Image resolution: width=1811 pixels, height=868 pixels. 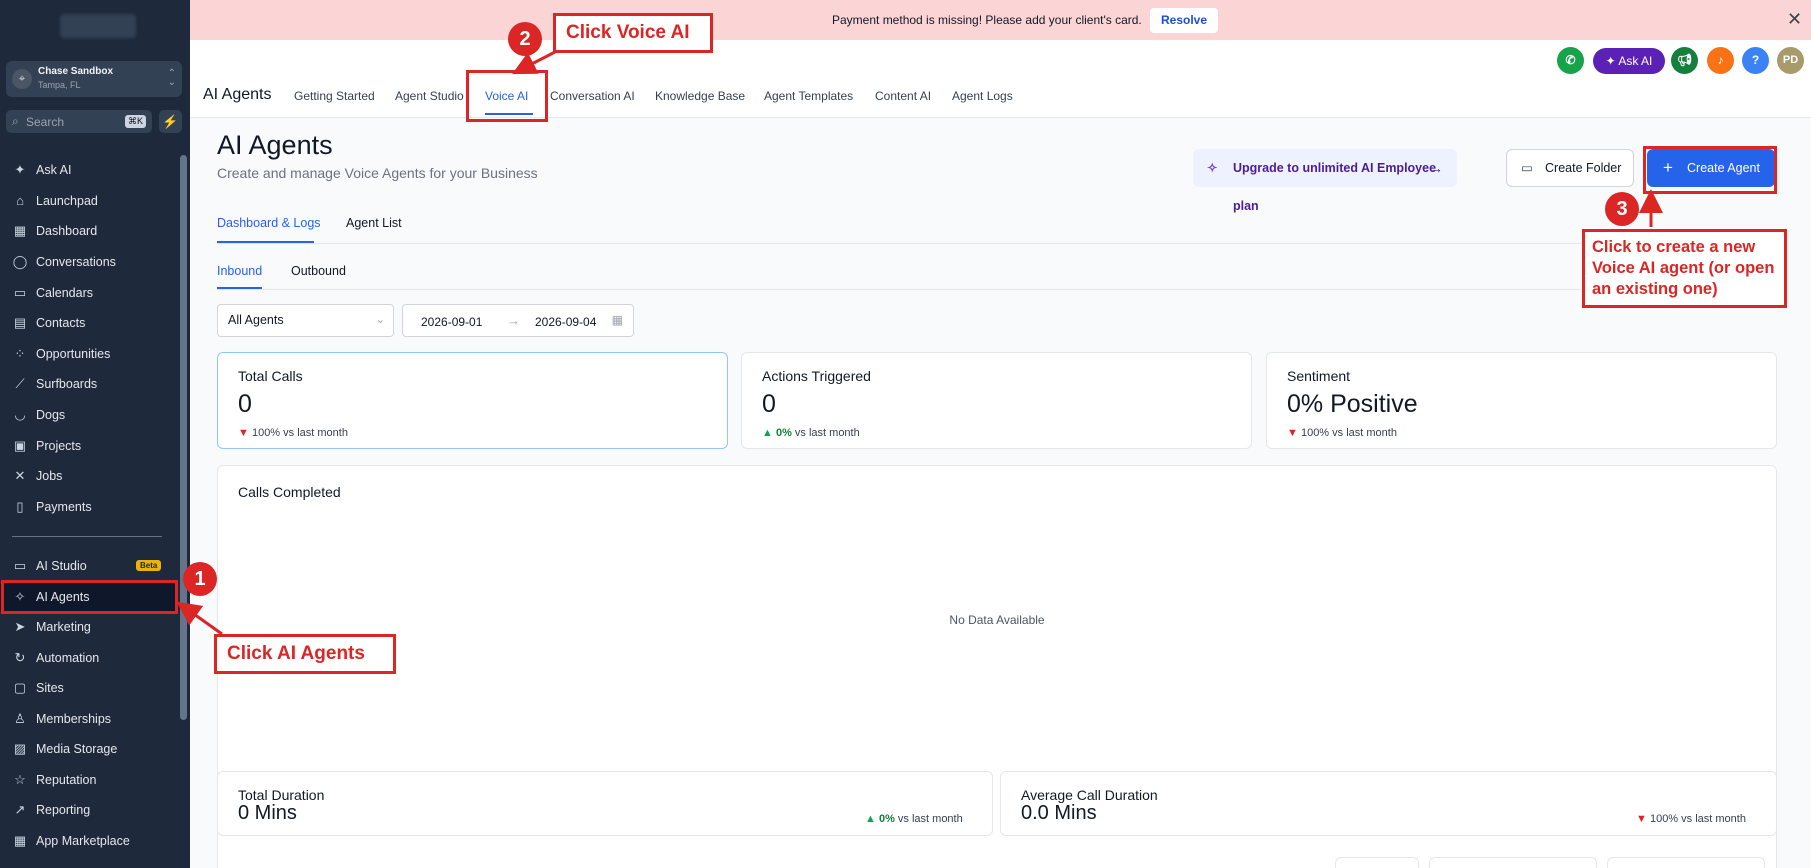 What do you see at coordinates (20, 809) in the screenshot?
I see `trend-icon: ↗` at bounding box center [20, 809].